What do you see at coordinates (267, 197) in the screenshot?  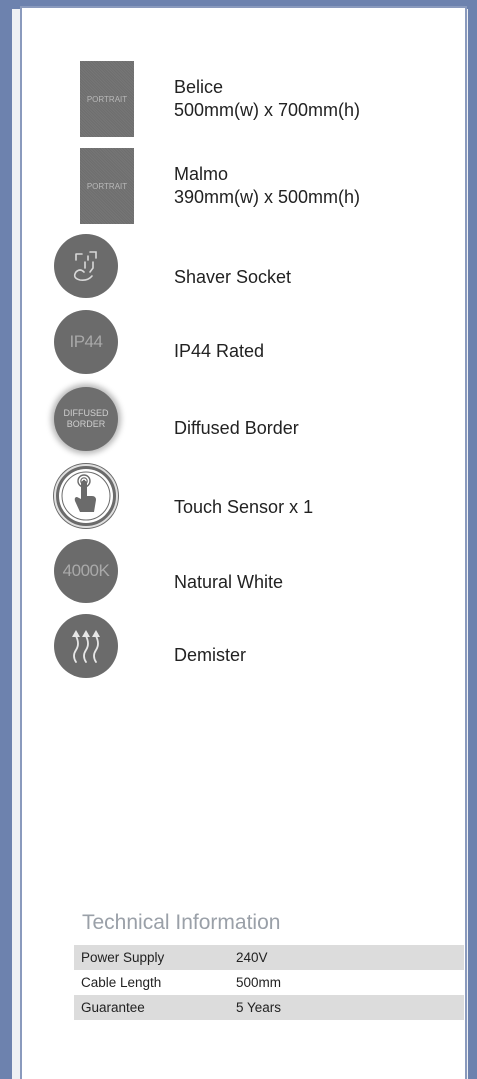 I see `feature-dimensions: 390mm(w) x 500mm(h)` at bounding box center [267, 197].